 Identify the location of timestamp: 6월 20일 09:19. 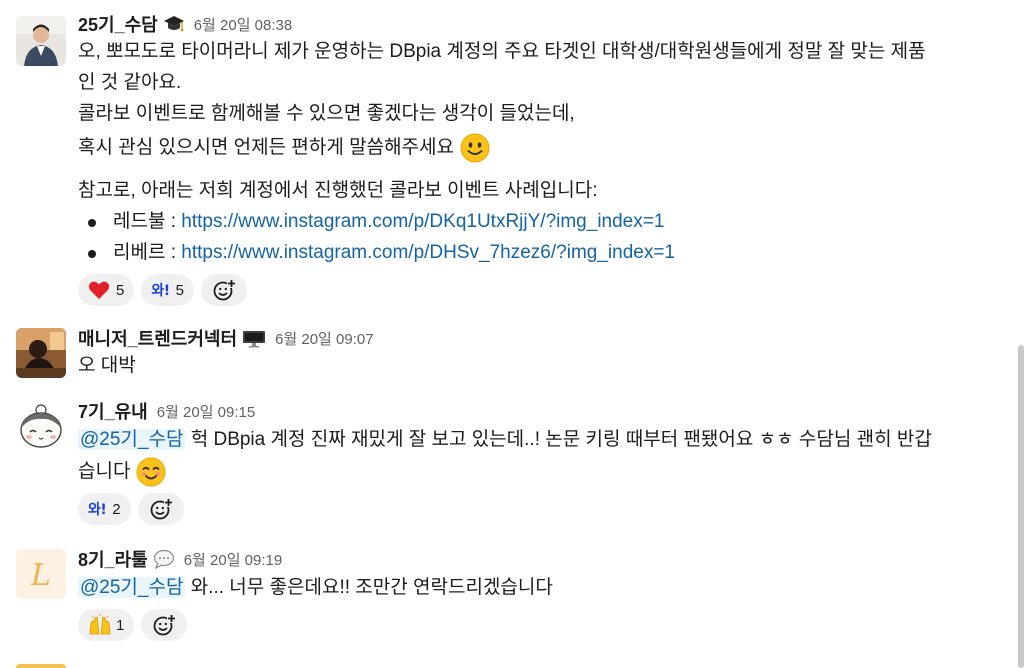
(233, 559).